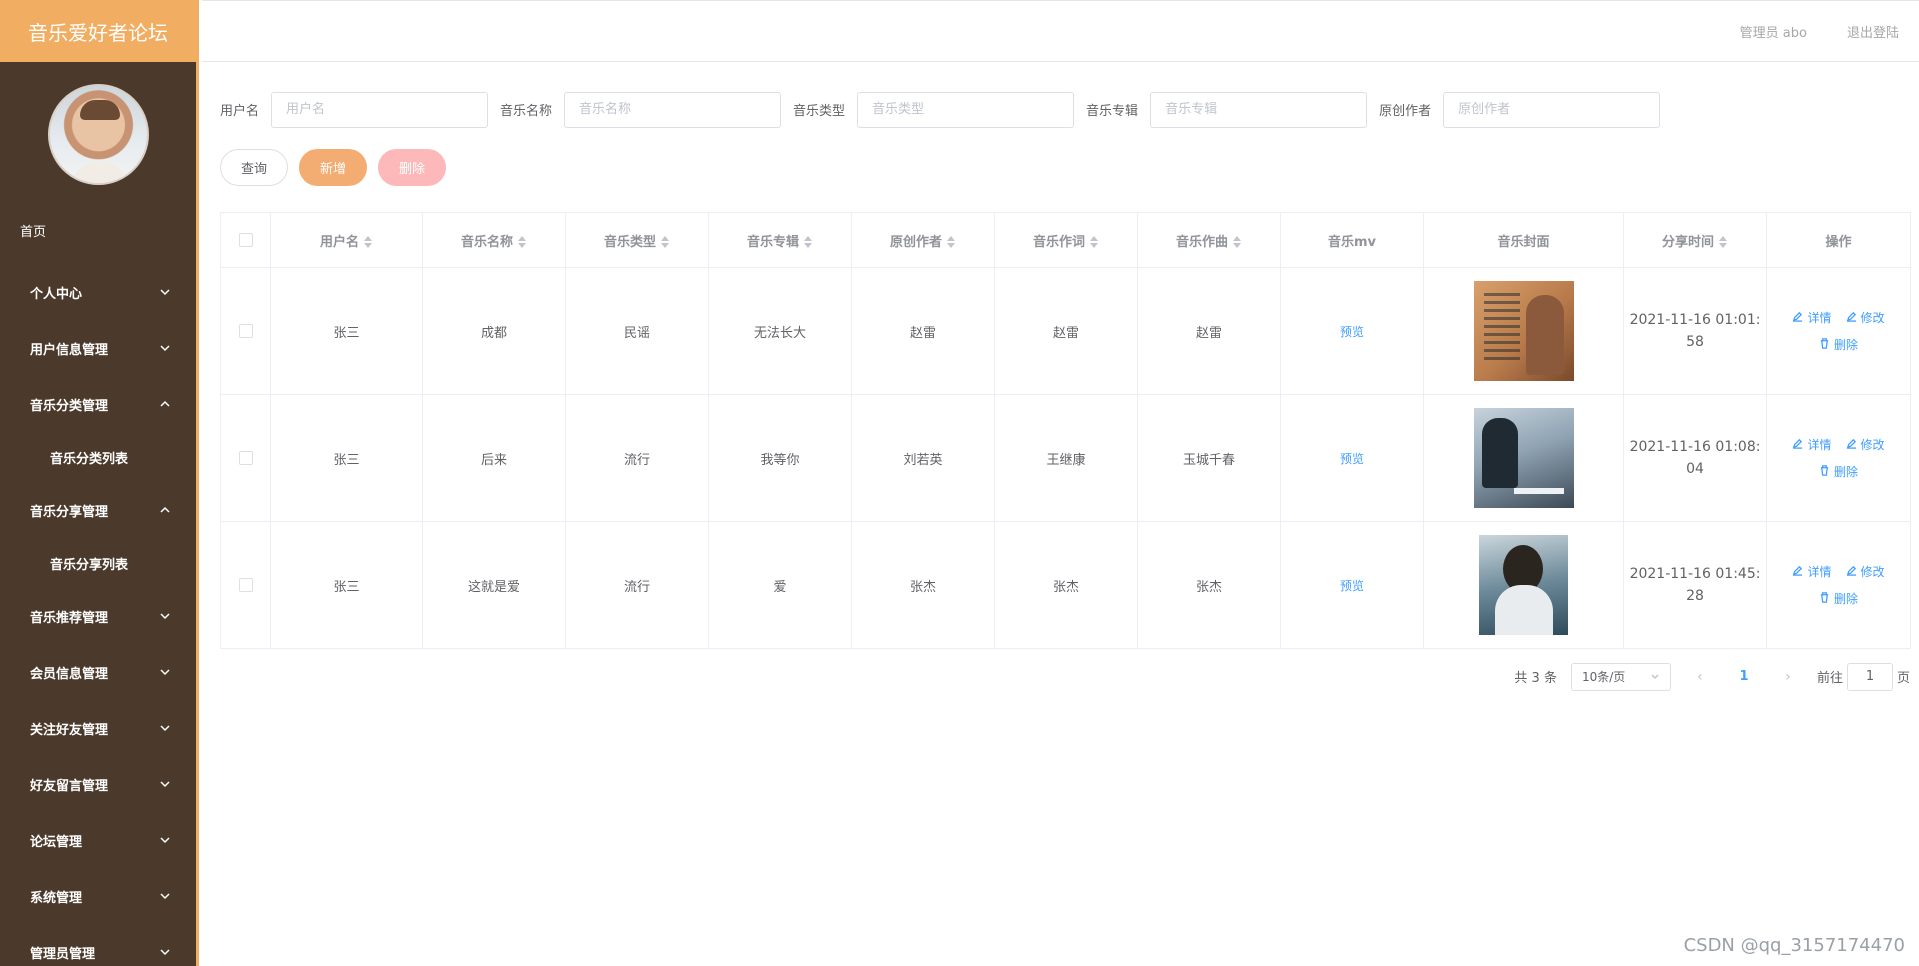  Describe the element at coordinates (69, 674) in the screenshot. I see `sidebar-item-label: 会员信息管理` at that location.